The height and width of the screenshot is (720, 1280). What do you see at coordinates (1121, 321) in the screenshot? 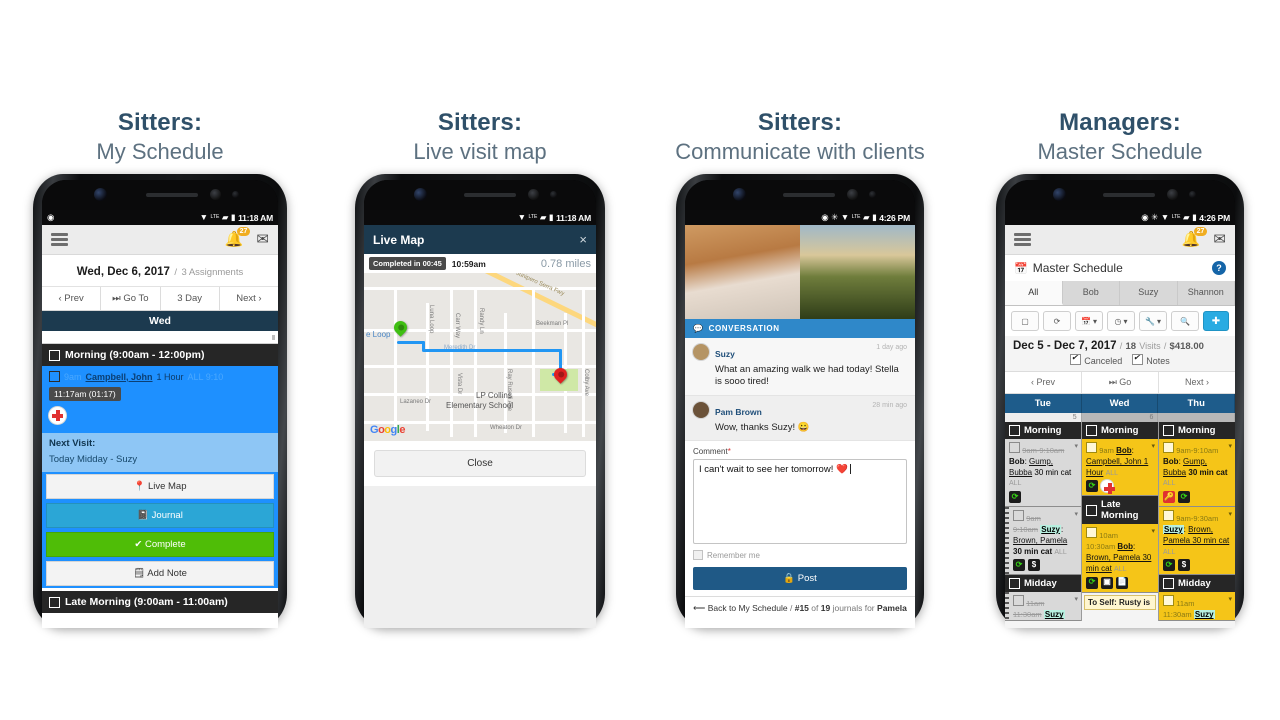
I see `clock-icon: ◷ ▾` at bounding box center [1121, 321].